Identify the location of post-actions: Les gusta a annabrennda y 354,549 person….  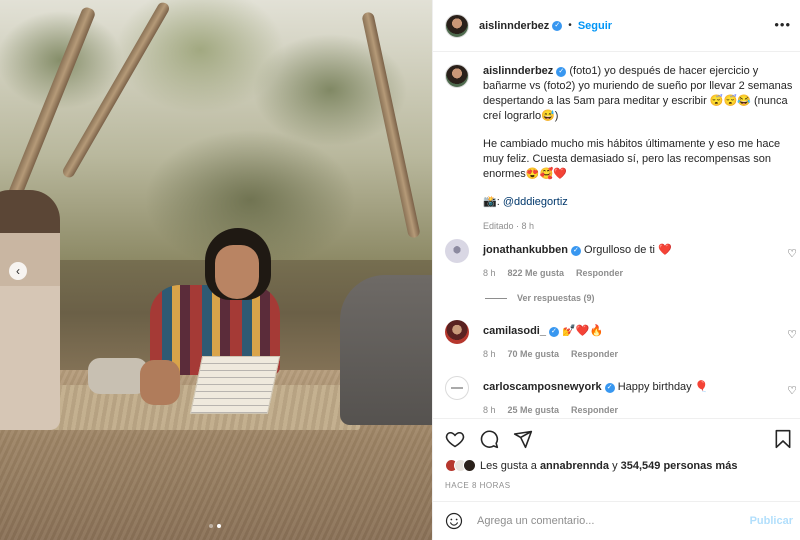
(616, 478).